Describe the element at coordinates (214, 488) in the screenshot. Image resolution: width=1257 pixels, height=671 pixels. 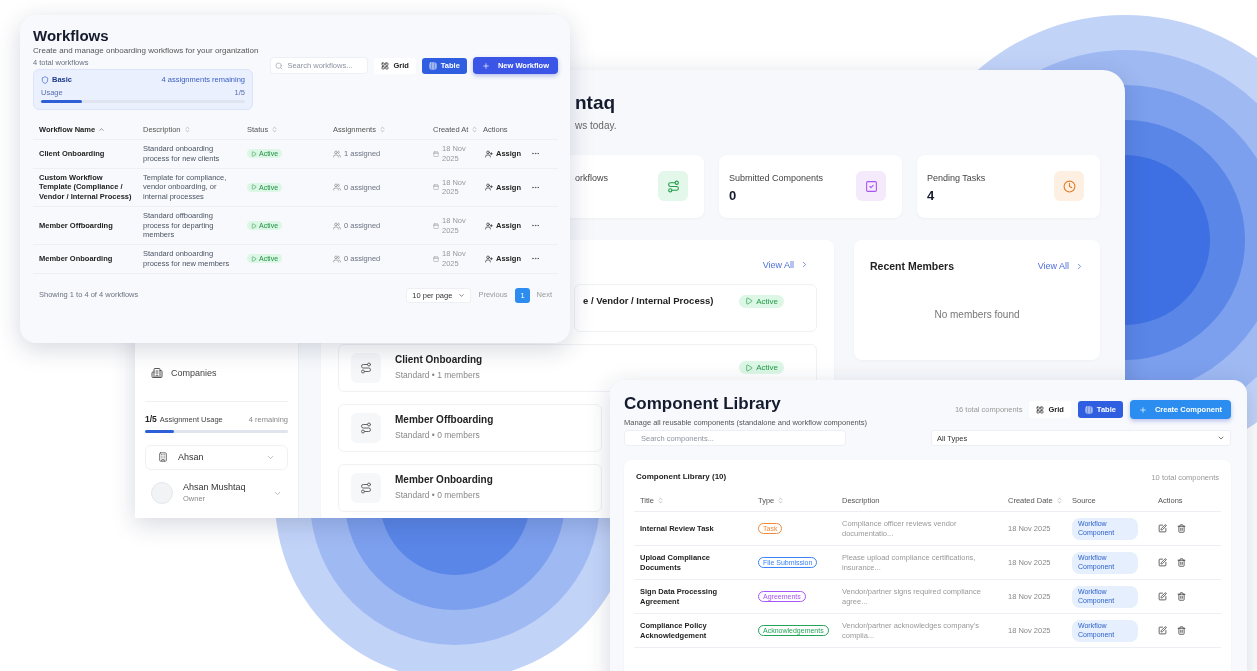
I see `user-name: Ahsan Mushtaq` at that location.